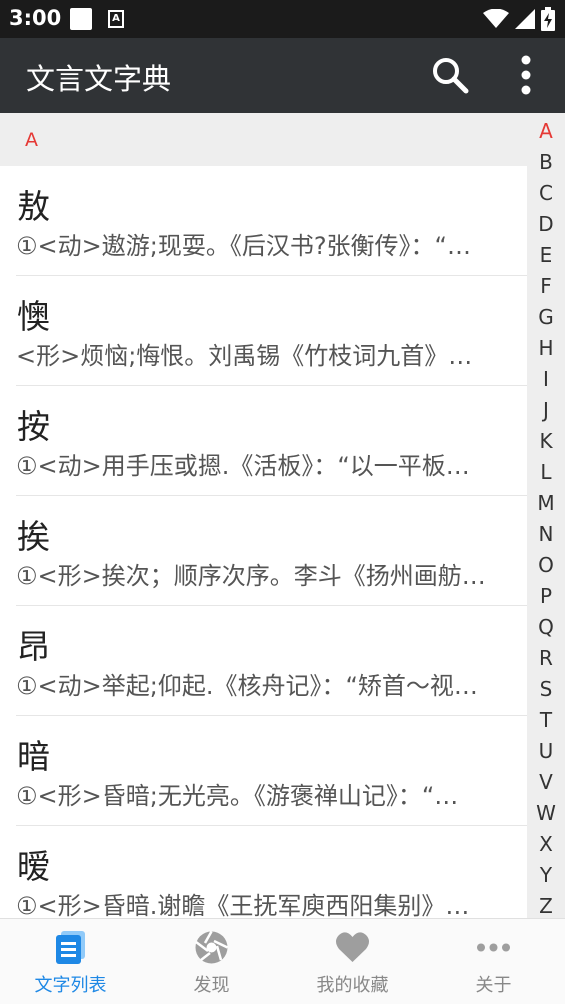 Image resolution: width=565 pixels, height=1005 pixels. Describe the element at coordinates (493, 947) in the screenshot. I see `more-horiz-icon` at that location.